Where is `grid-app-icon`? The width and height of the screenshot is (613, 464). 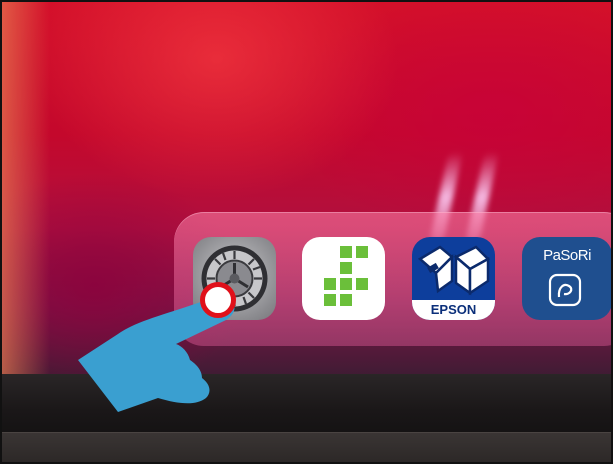
grid-app-icon is located at coordinates (343, 278).